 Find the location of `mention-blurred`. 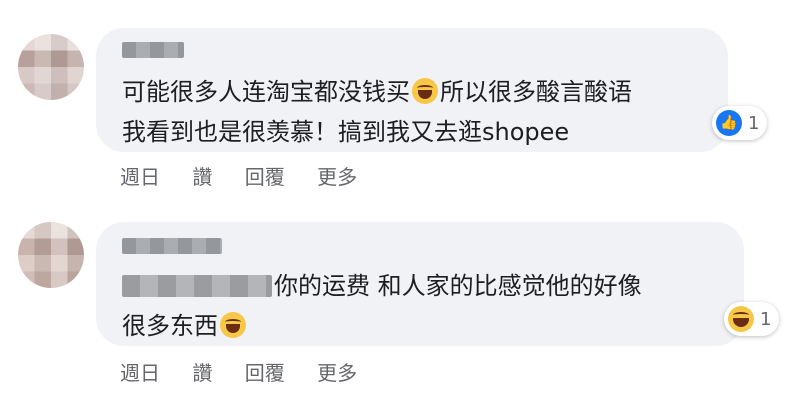

mention-blurred is located at coordinates (197, 286).